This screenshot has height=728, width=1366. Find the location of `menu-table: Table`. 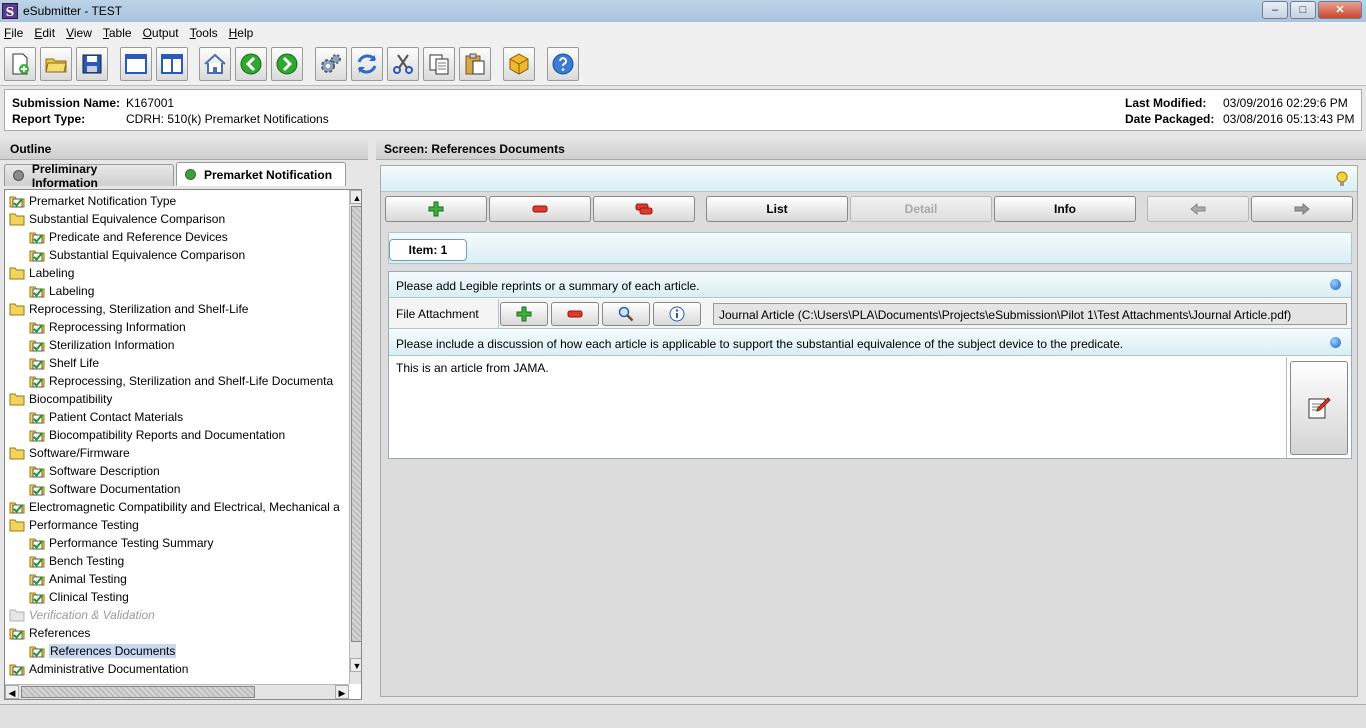

menu-table: Table is located at coordinates (117, 33).